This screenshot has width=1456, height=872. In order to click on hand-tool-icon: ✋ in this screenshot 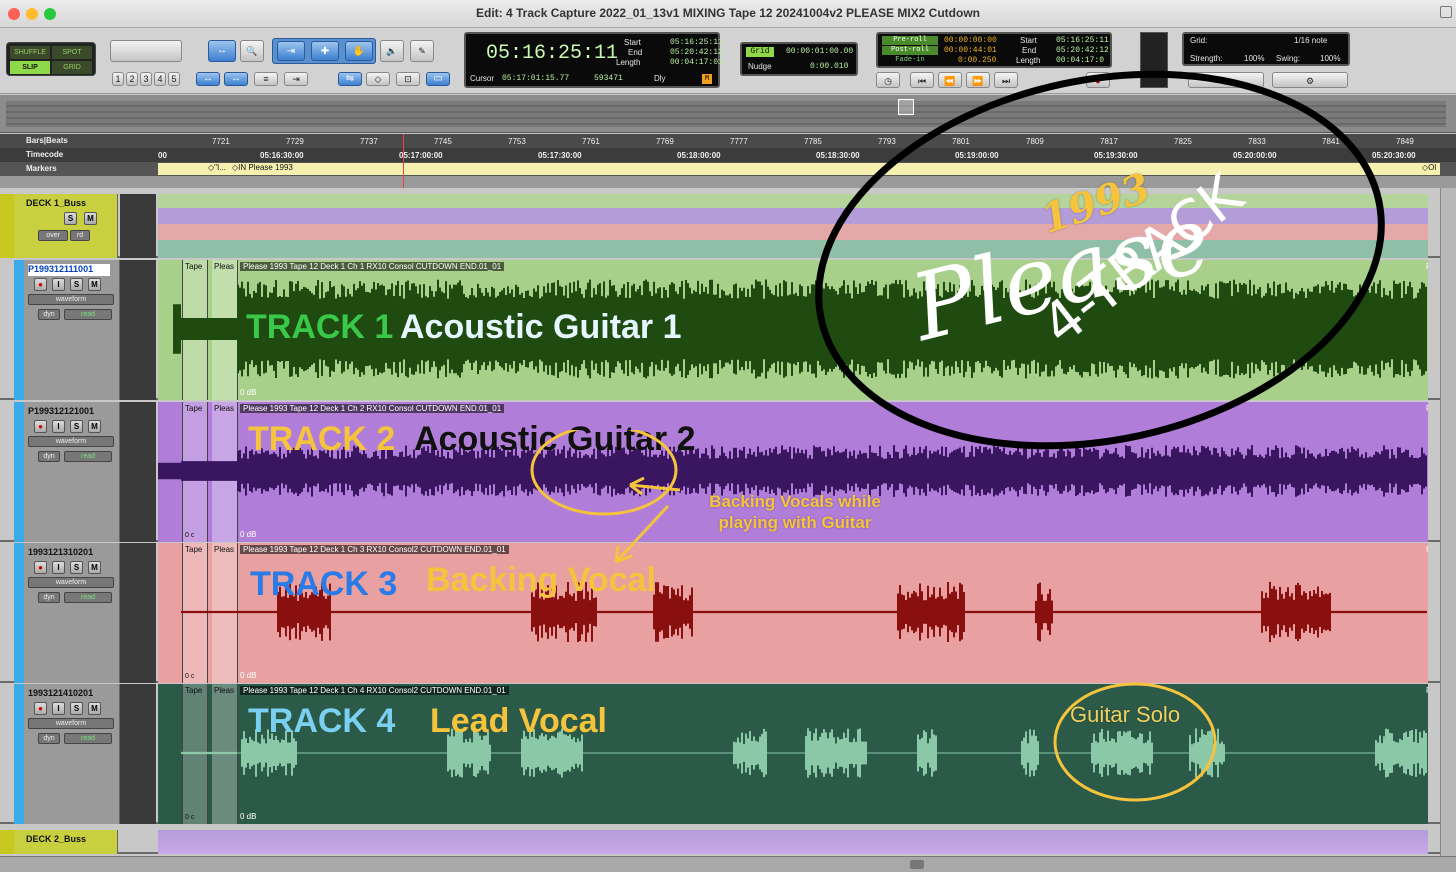, I will do `click(359, 51)`.